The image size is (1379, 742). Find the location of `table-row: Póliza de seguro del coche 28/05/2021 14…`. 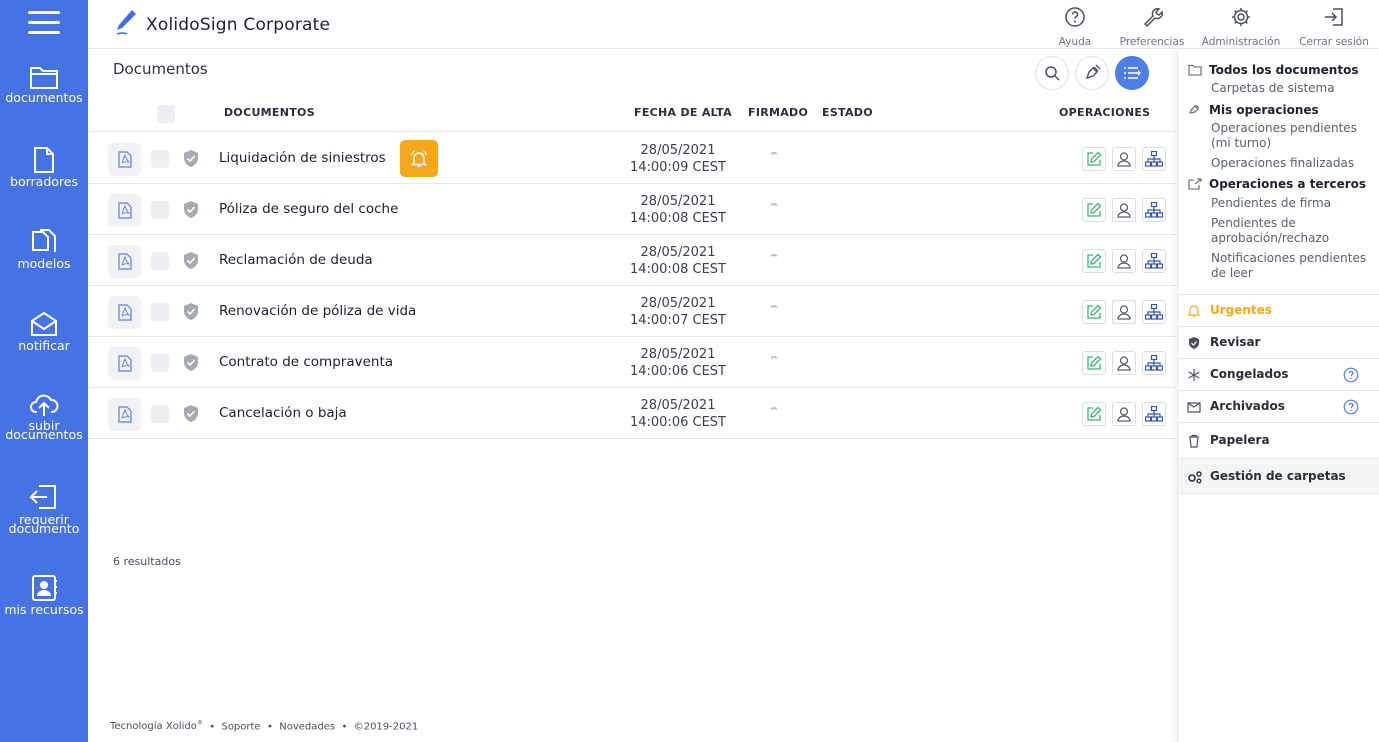

table-row: Póliza de seguro del coche 28/05/2021 14… is located at coordinates (632, 209).